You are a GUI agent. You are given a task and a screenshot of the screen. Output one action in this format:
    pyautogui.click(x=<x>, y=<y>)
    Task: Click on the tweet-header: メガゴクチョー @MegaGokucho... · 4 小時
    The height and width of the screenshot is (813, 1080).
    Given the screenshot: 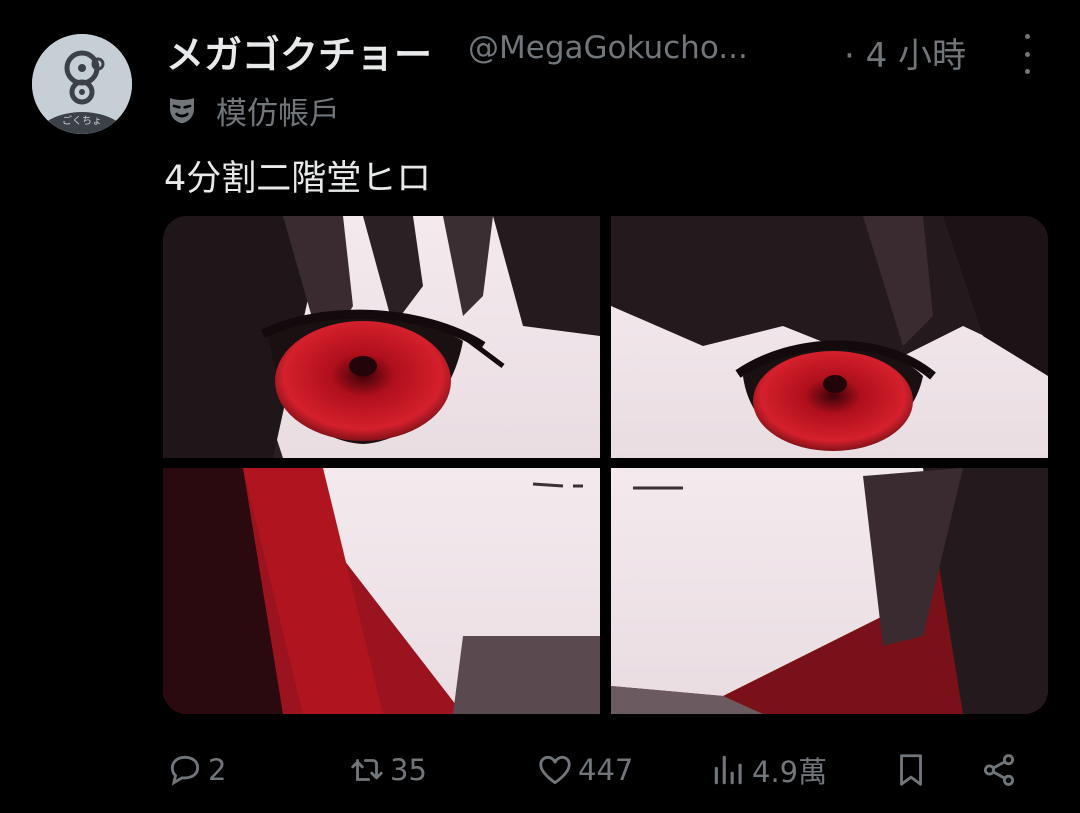 What is the action you would take?
    pyautogui.click(x=616, y=52)
    